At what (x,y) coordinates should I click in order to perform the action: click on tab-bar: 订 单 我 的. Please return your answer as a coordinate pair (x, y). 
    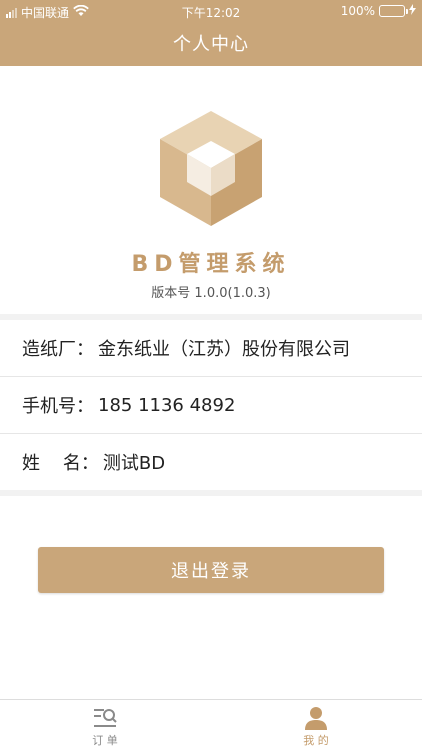
    Looking at the image, I should click on (211, 724).